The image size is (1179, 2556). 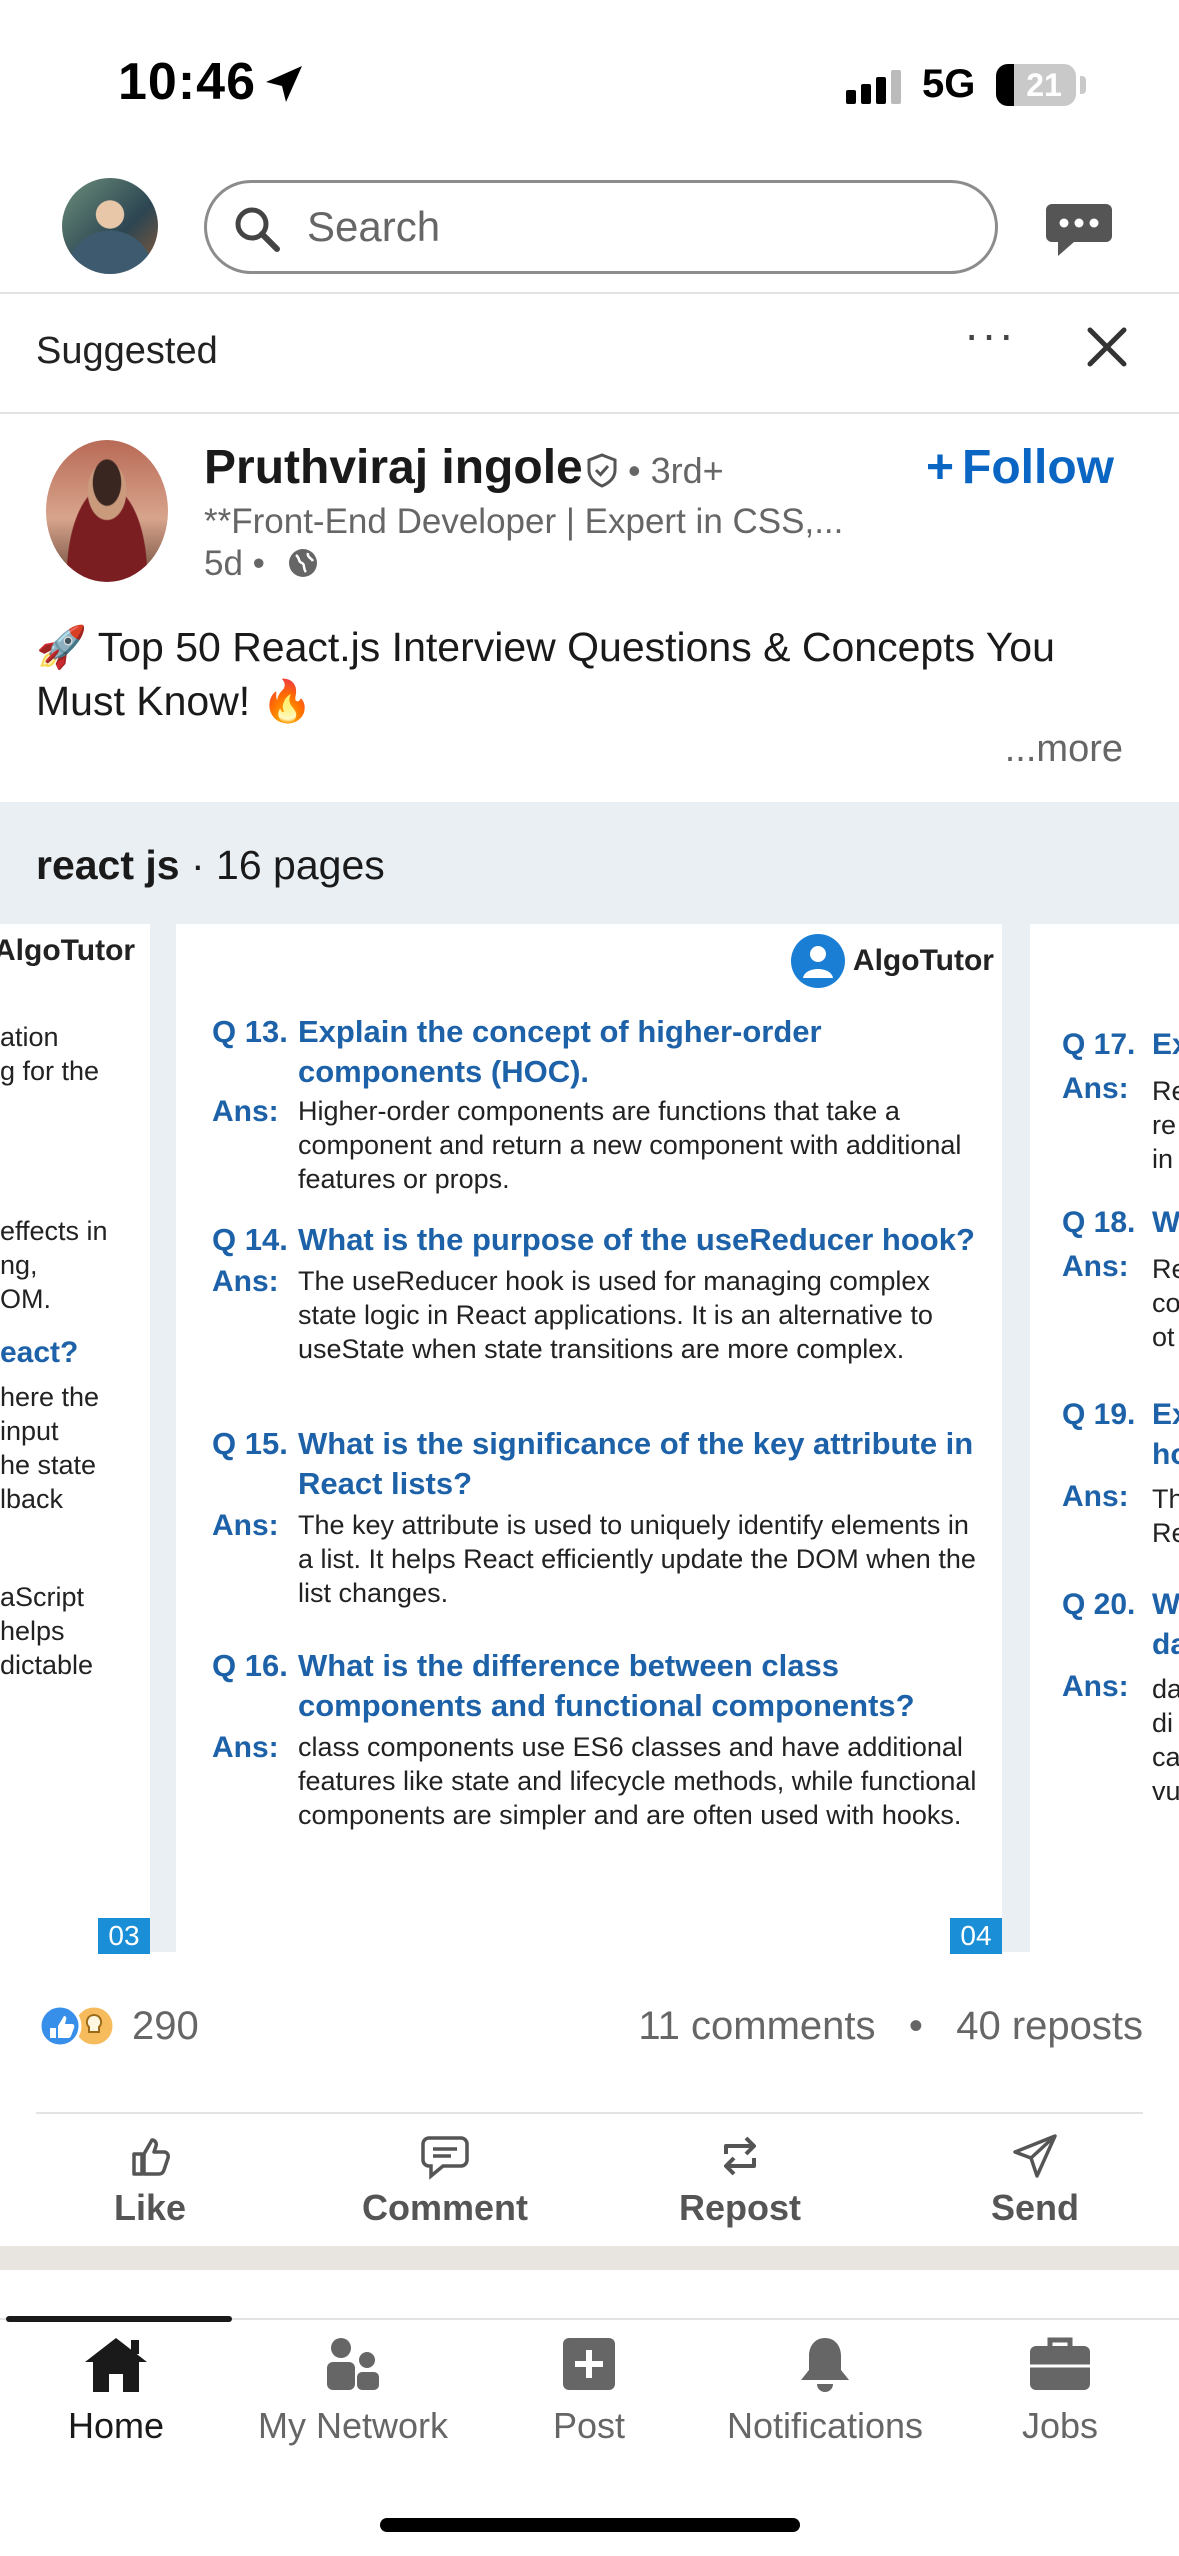 I want to click on answer-fragment: in, so click(x=1163, y=1159).